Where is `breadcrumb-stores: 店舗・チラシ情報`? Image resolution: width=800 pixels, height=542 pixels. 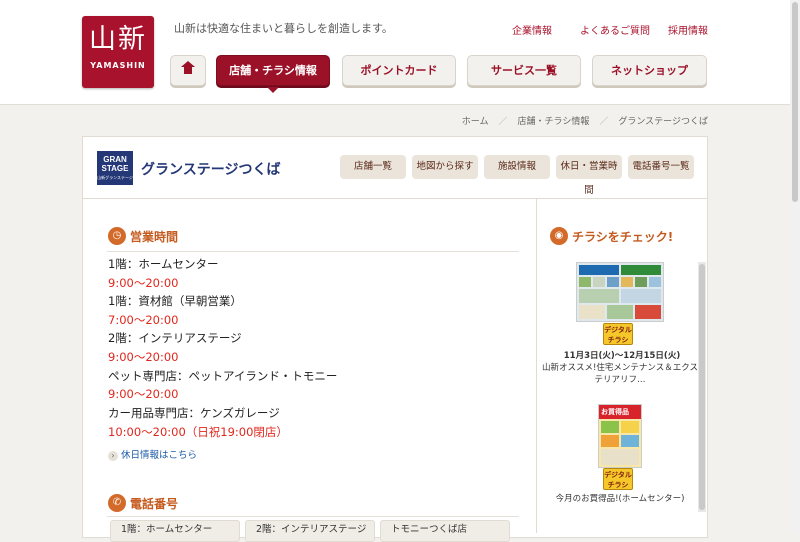
breadcrumb-stores: 店舗・チラシ情報 is located at coordinates (554, 122).